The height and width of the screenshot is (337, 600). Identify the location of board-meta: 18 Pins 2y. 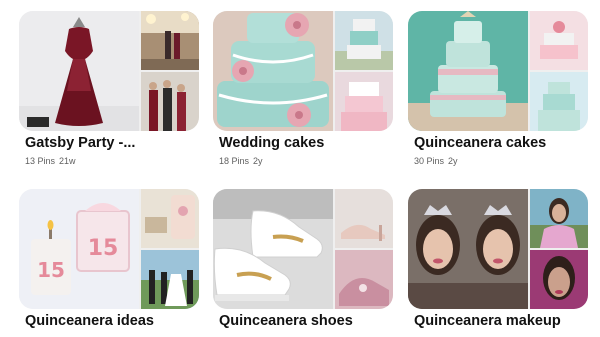
(241, 161).